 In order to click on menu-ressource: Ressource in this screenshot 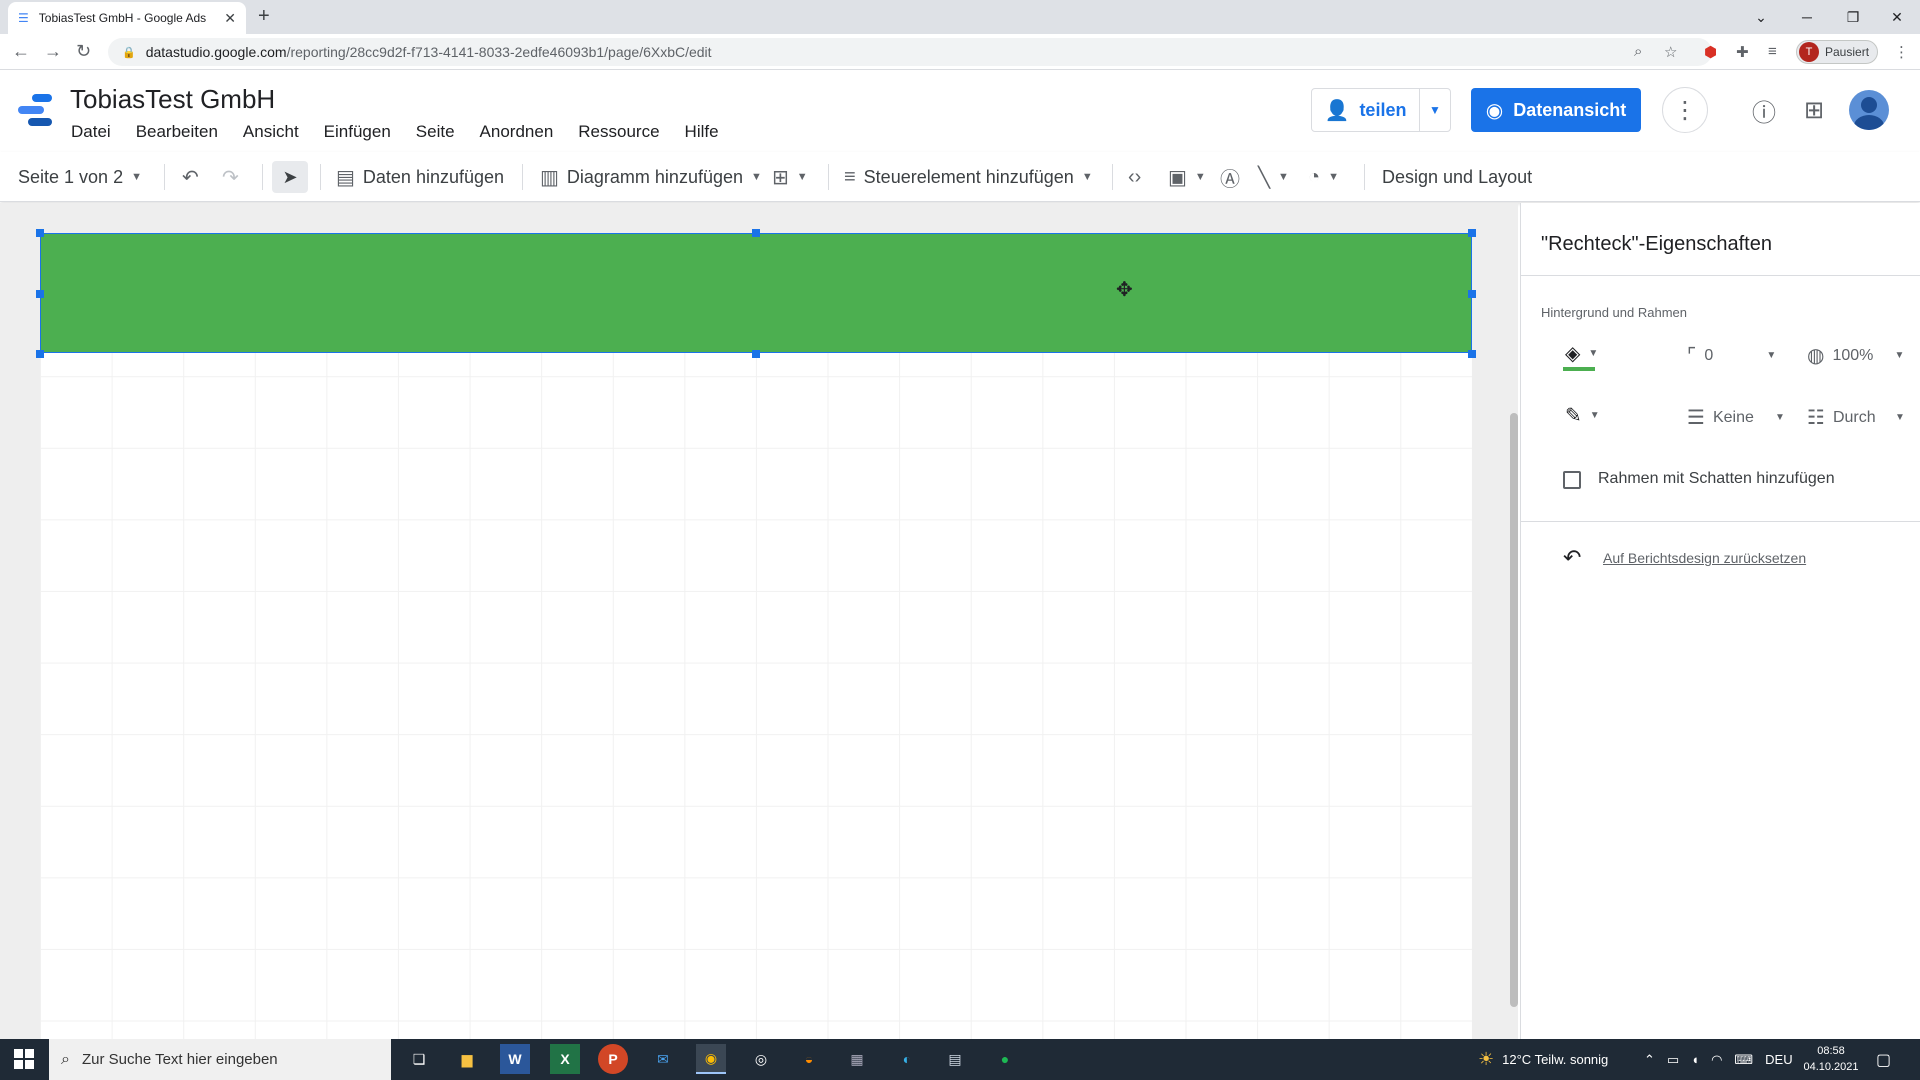, I will do `click(618, 132)`.